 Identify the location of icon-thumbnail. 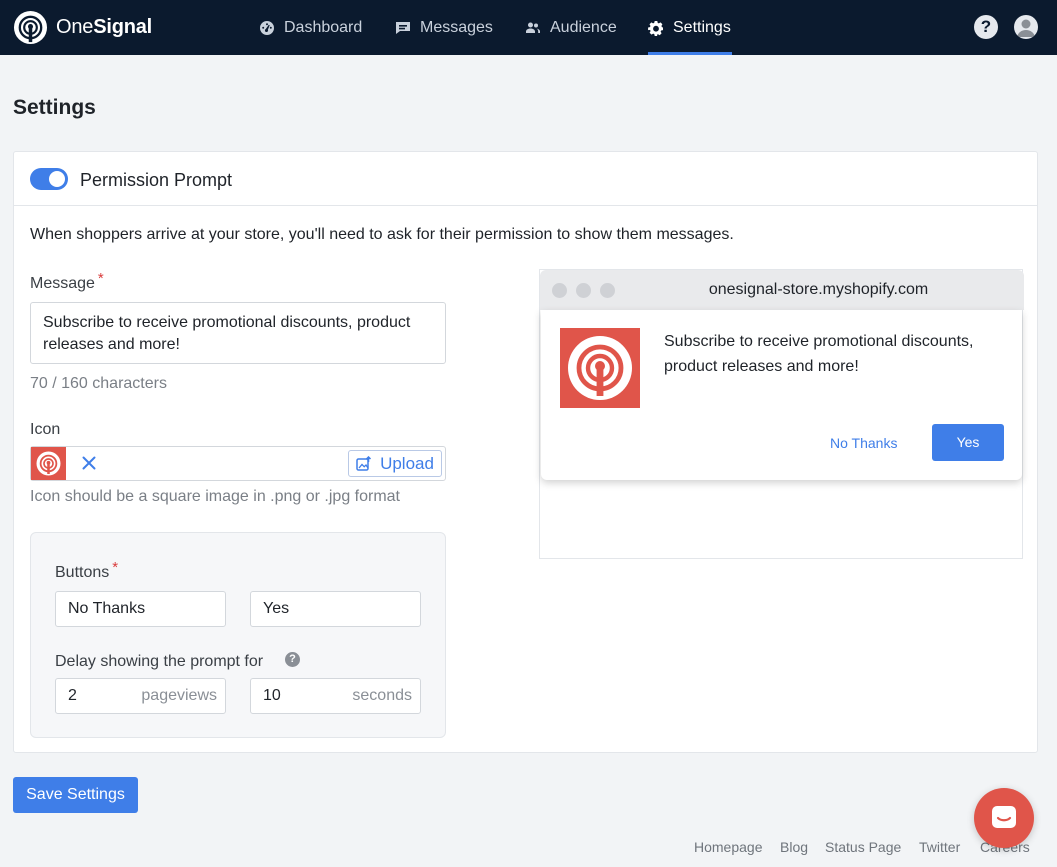
(48, 463).